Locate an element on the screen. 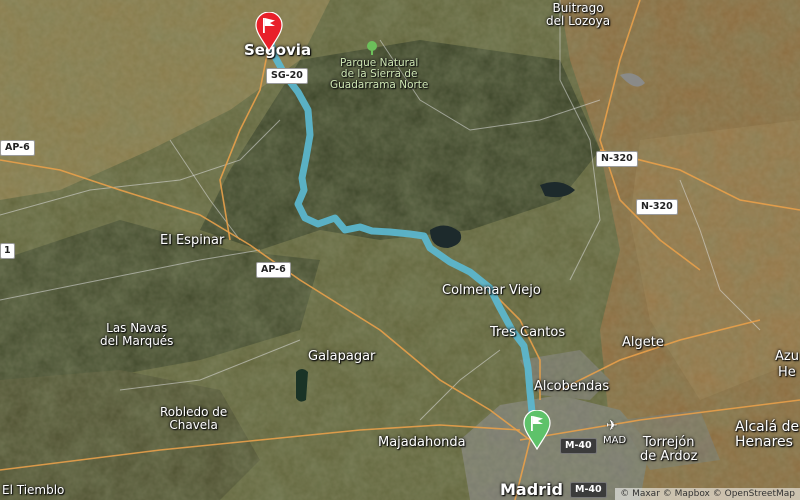 This screenshot has height=500, width=800. airplane-icon: ✈ is located at coordinates (612, 426).